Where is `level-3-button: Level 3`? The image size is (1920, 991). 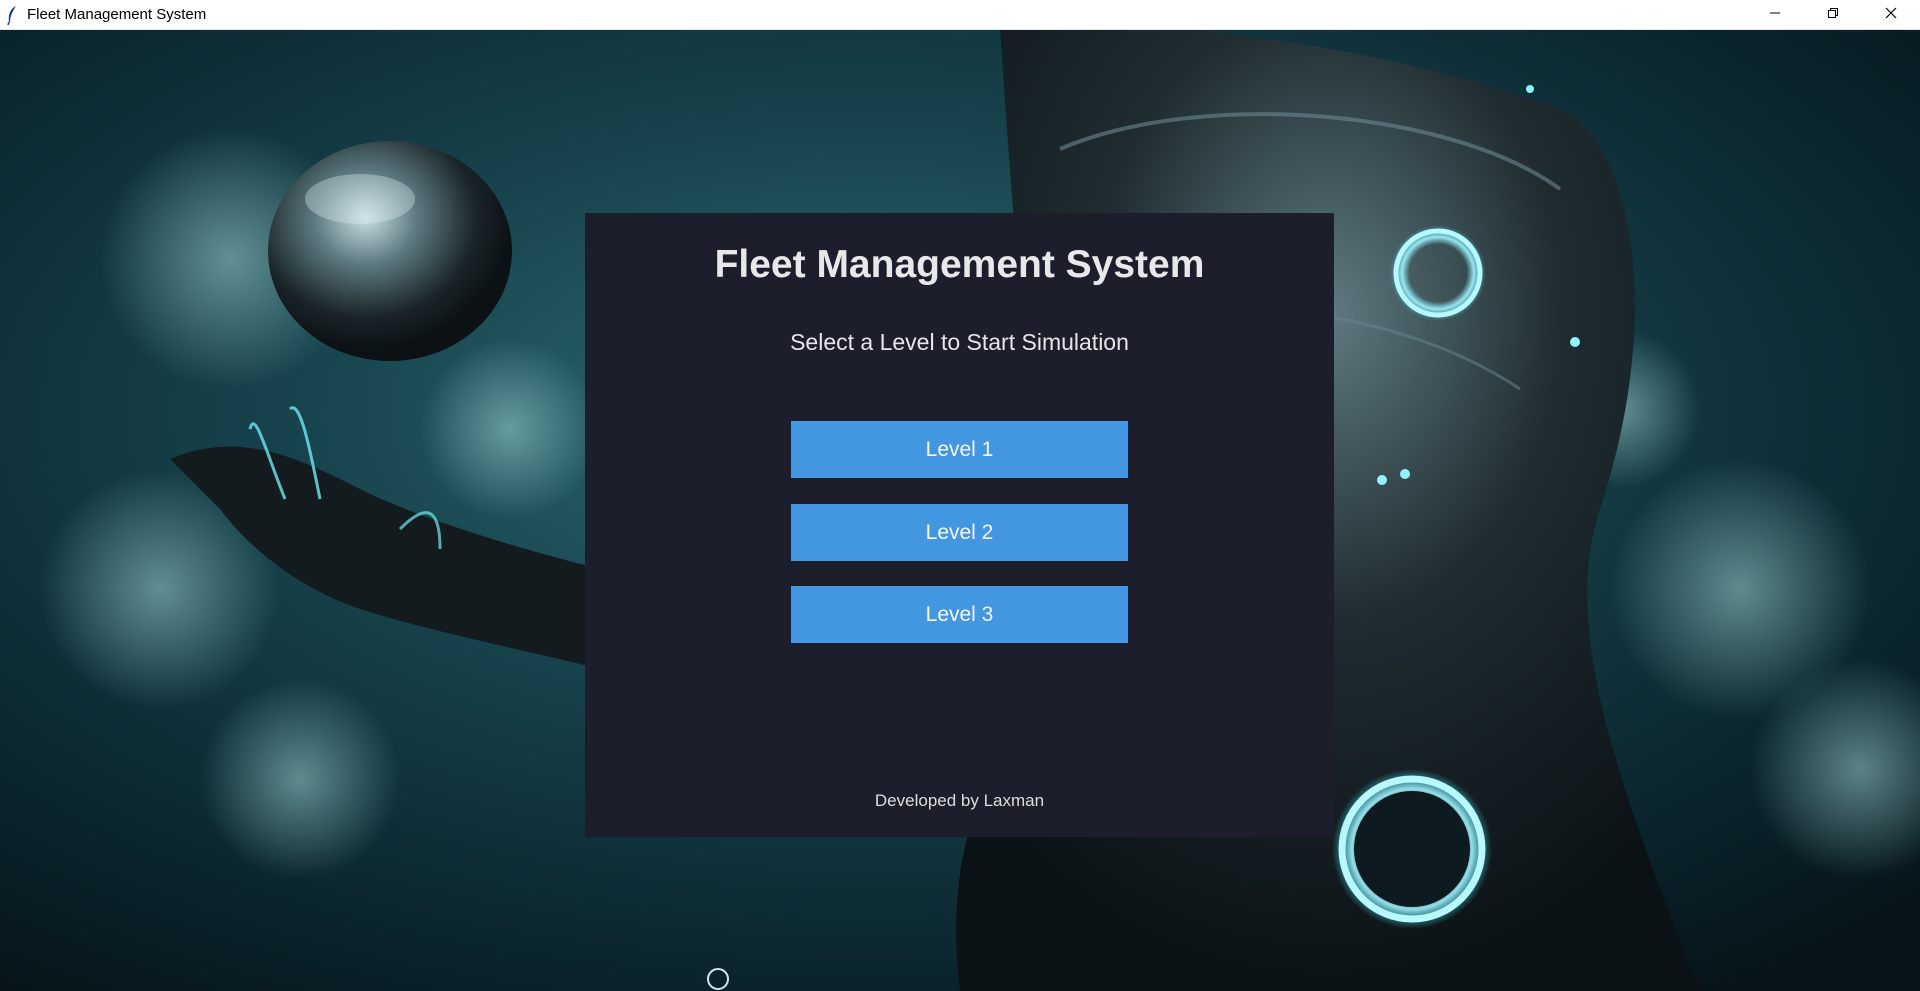 level-3-button: Level 3 is located at coordinates (959, 614).